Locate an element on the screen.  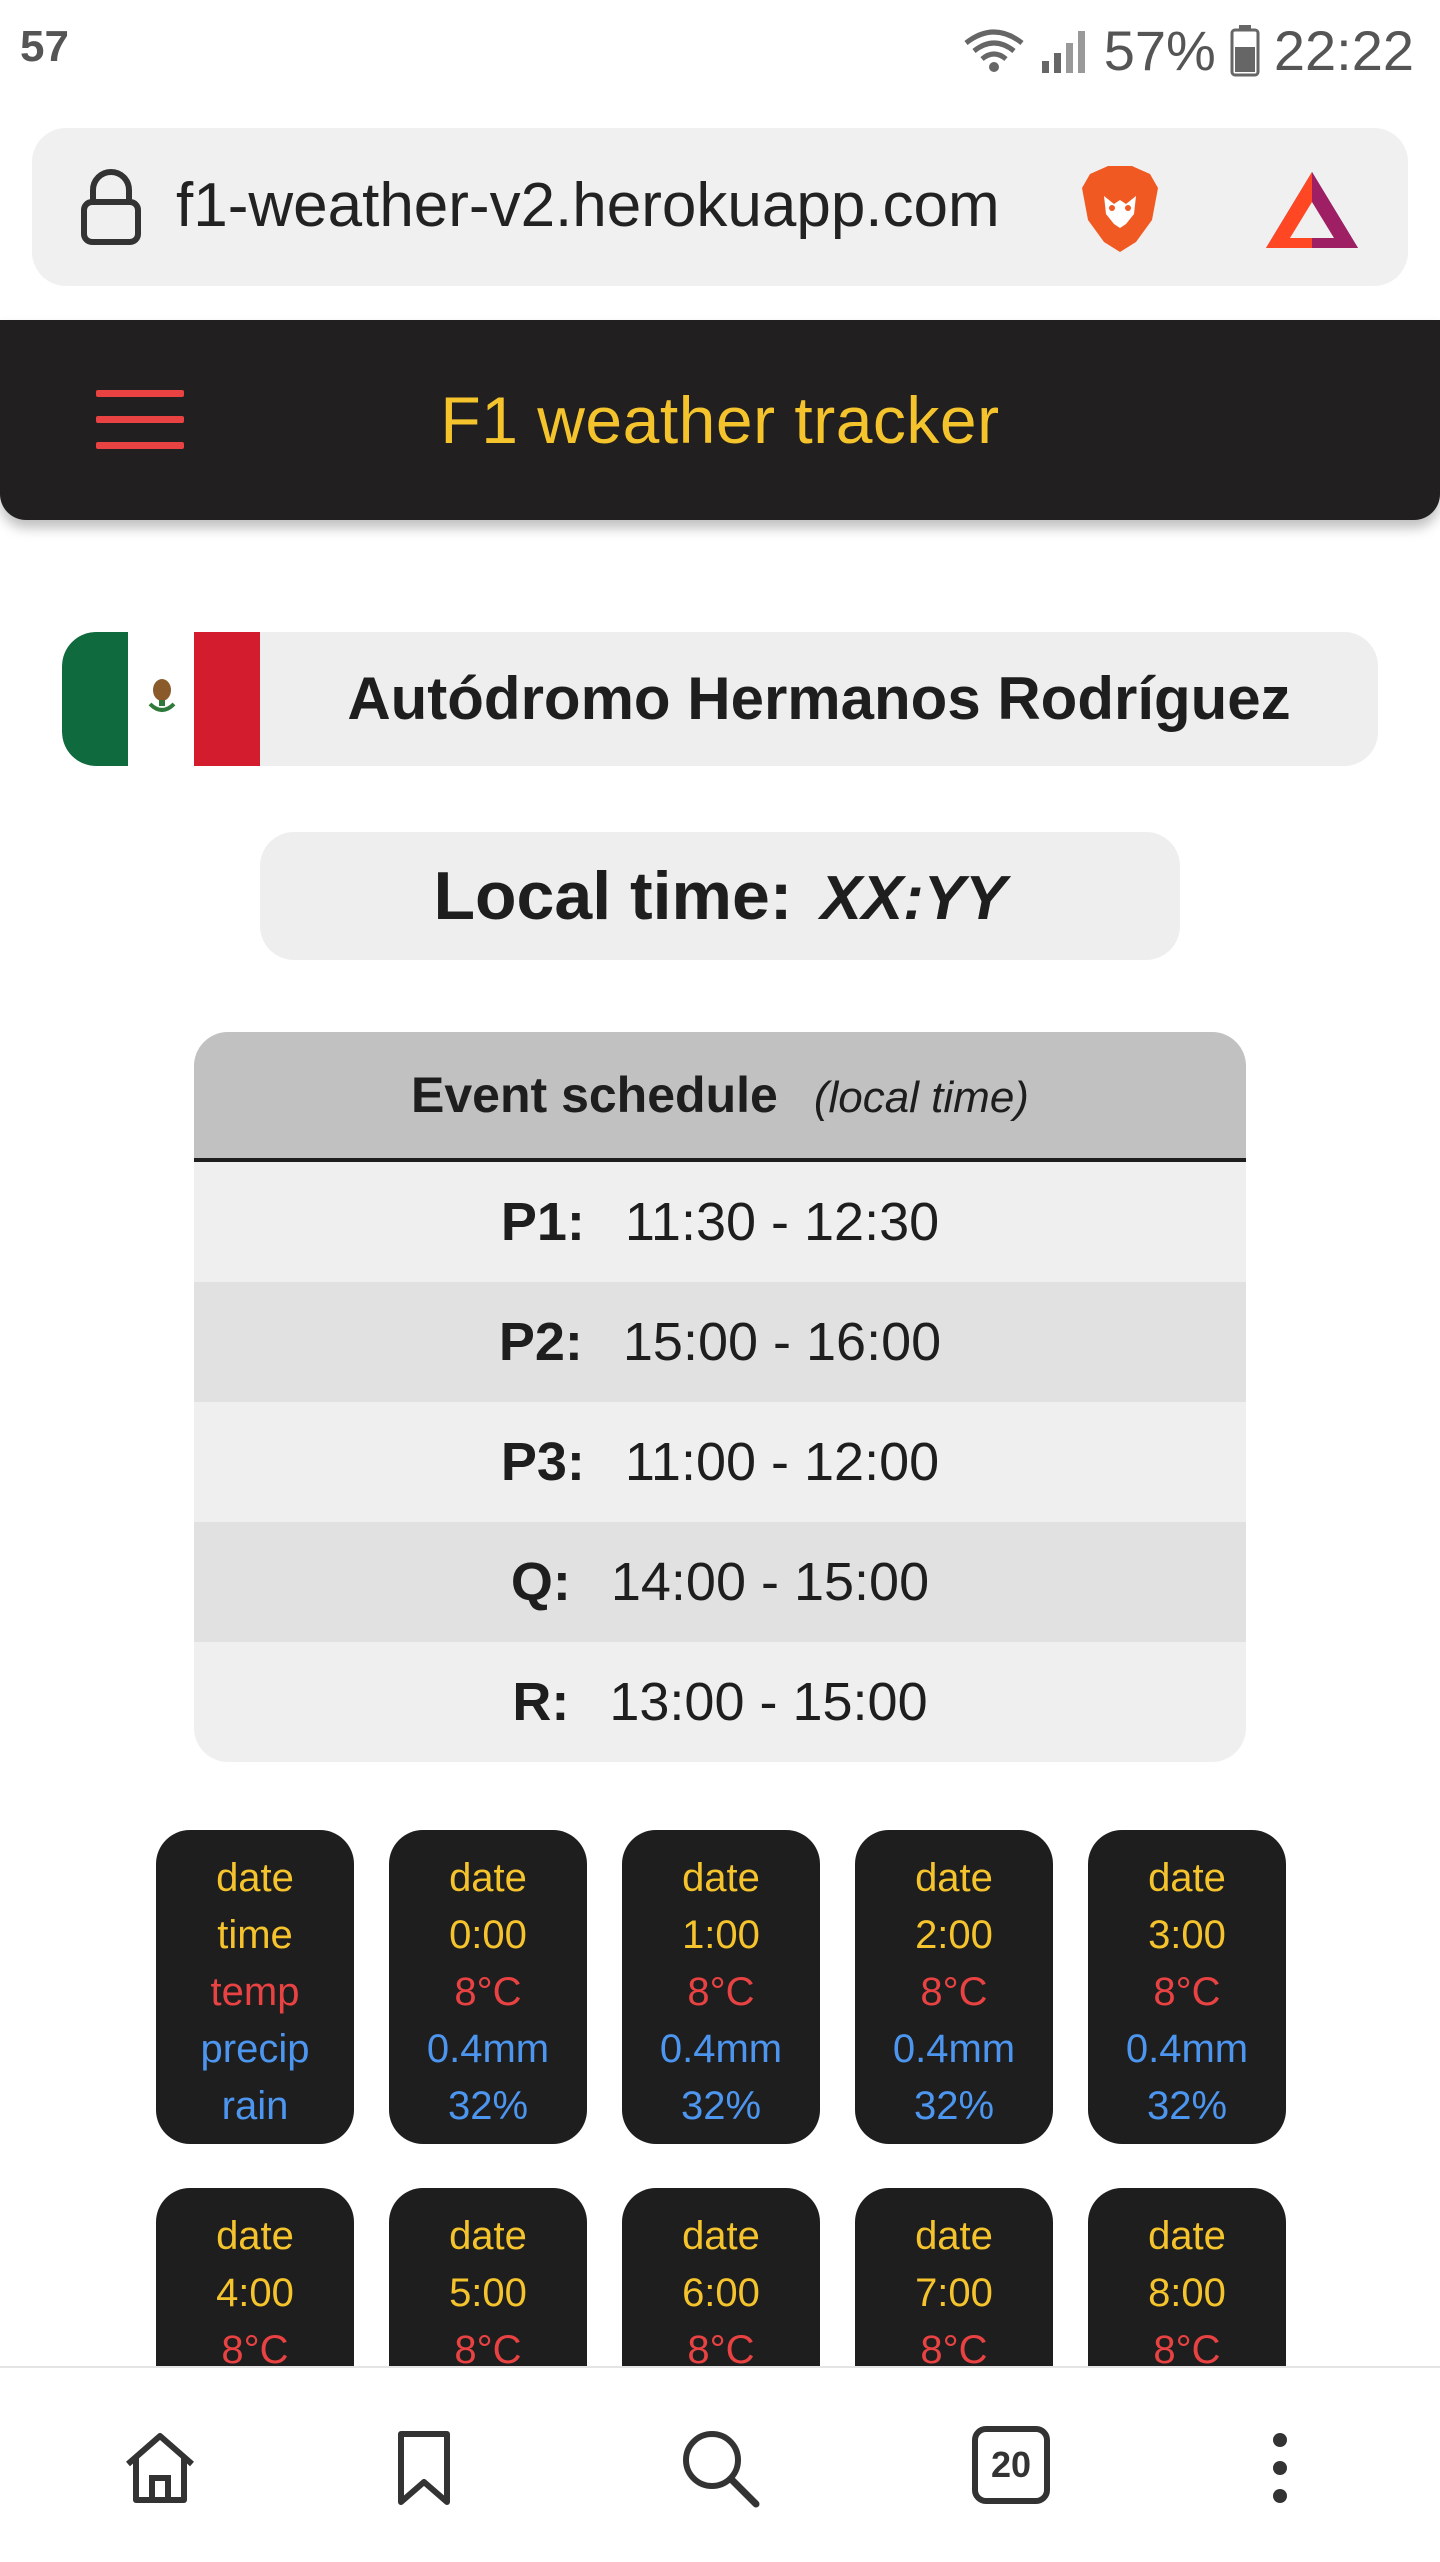
forecast-card: date 3:00 8°C 0.4mm 32% is located at coordinates (1187, 1987).